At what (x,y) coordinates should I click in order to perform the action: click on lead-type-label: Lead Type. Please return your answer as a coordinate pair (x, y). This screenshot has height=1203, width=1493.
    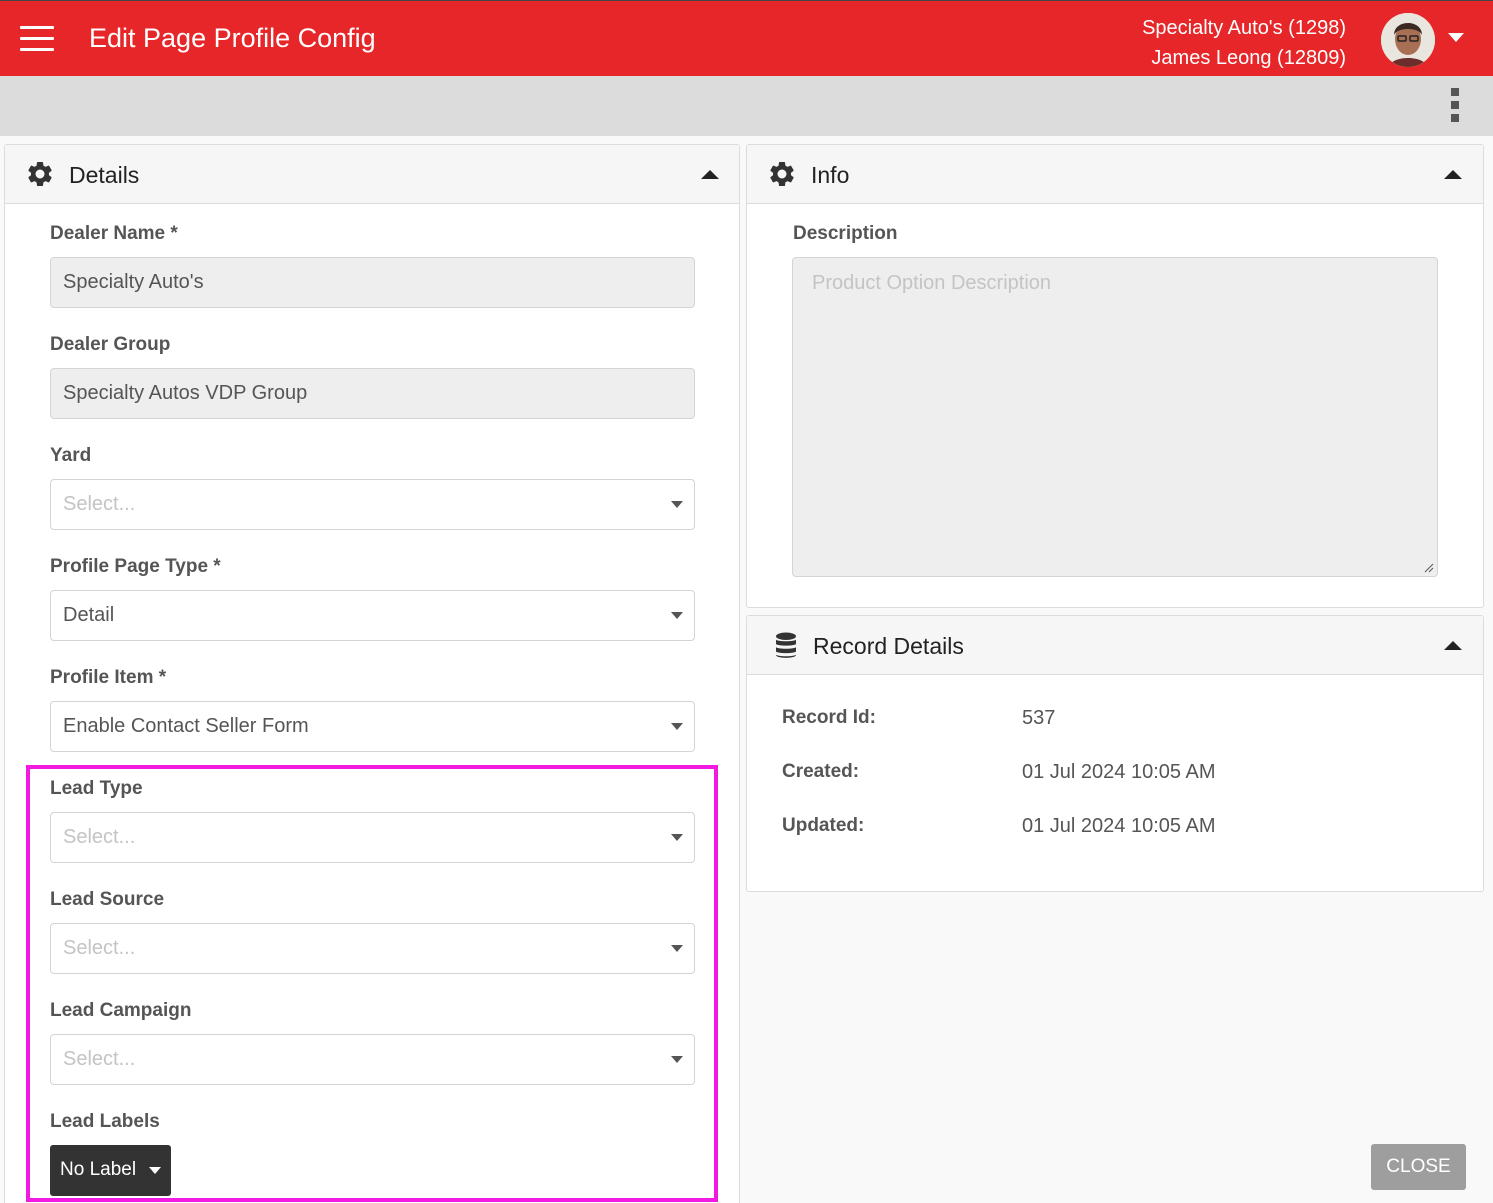
    Looking at the image, I should click on (96, 788).